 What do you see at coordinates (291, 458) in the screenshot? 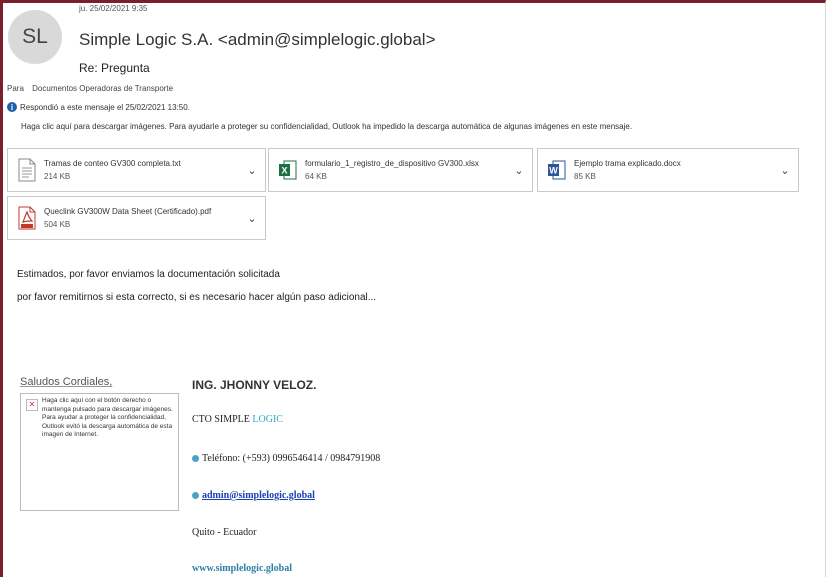
I see `phone-text: Teléfono: (+593) 0996546414 / 0984791908` at bounding box center [291, 458].